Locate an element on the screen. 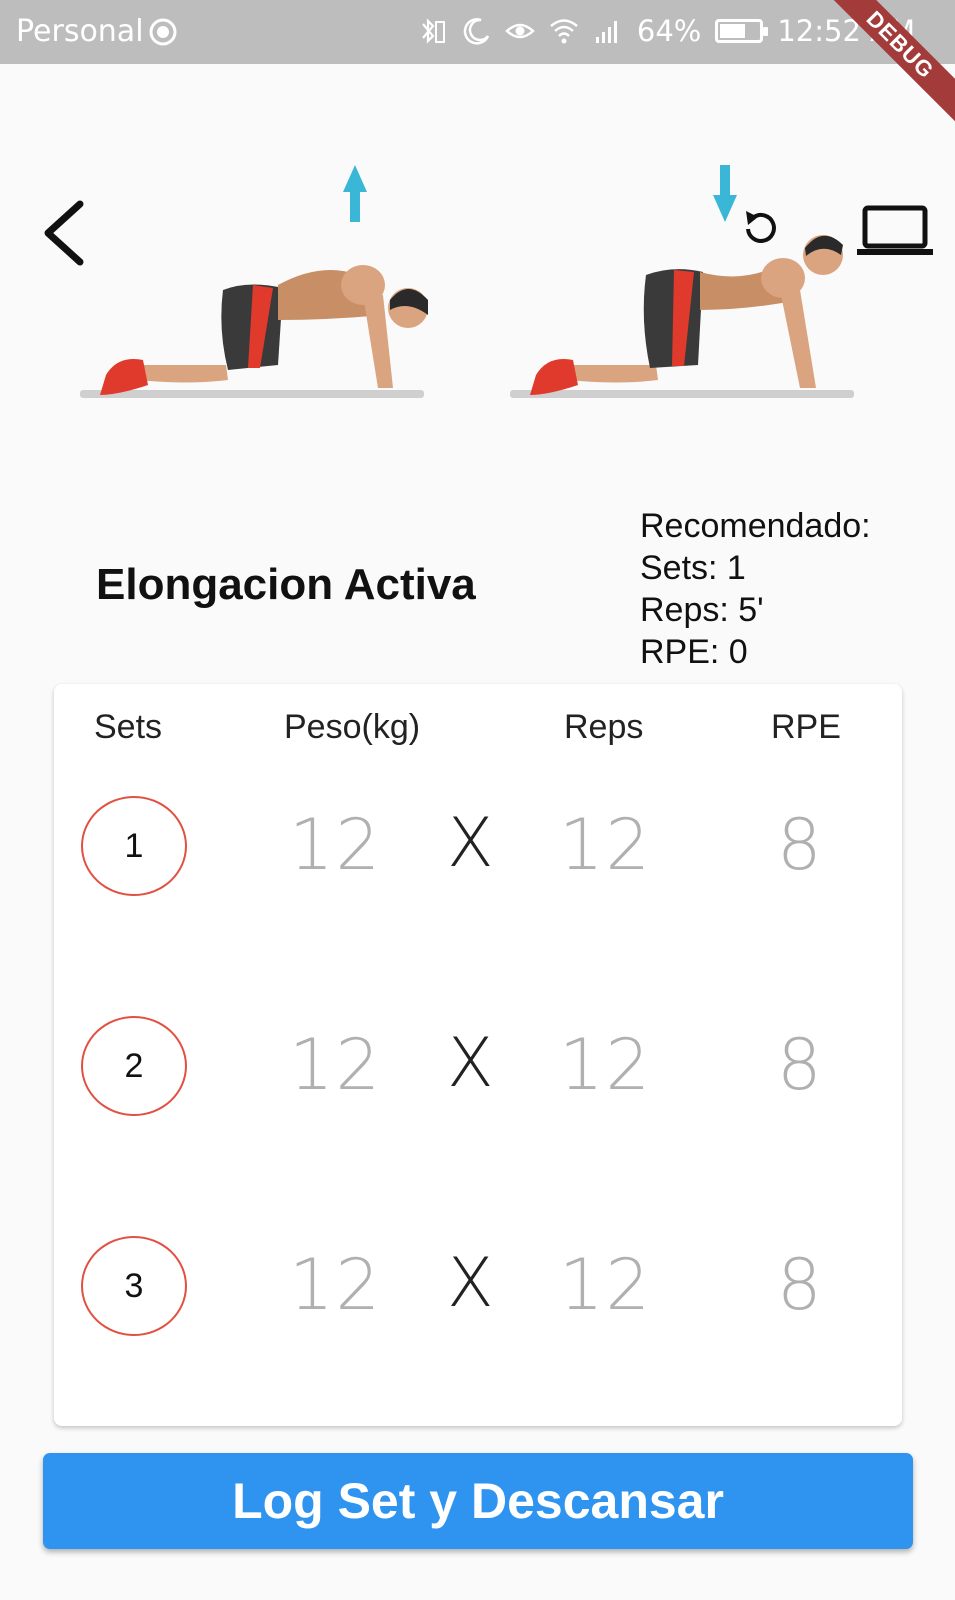 The width and height of the screenshot is (955, 1600). status-bar: Personal 64% 12:52 AM is located at coordinates (477, 32).